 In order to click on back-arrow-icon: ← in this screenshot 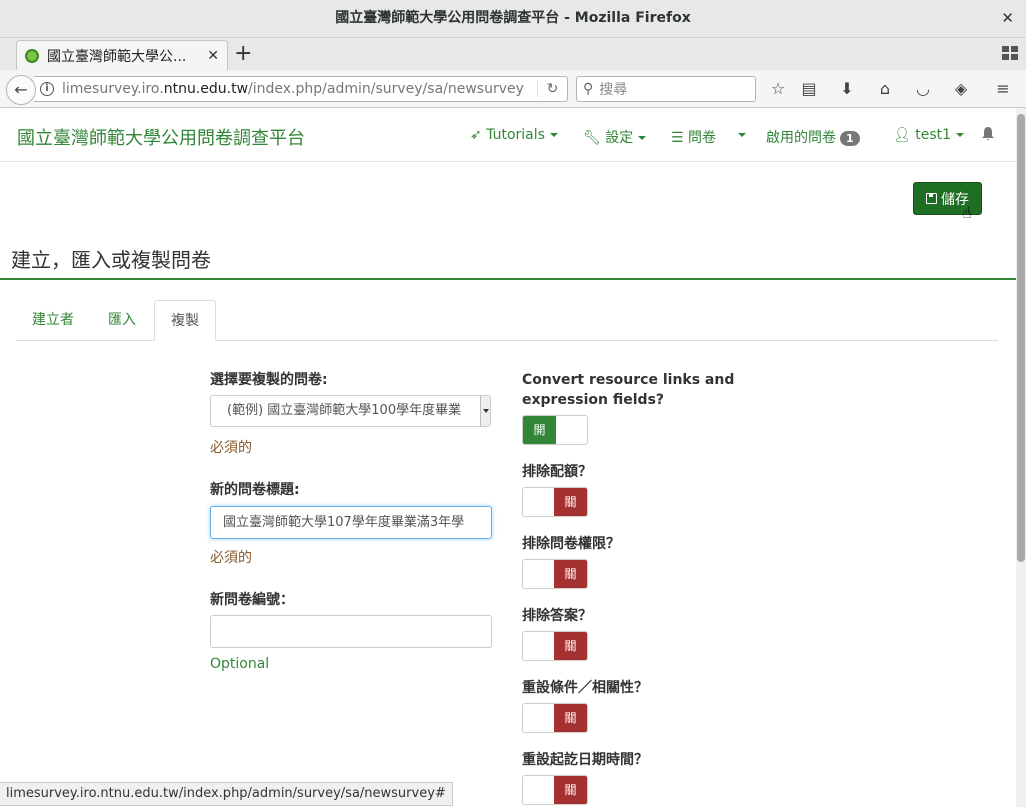, I will do `click(21, 89)`.